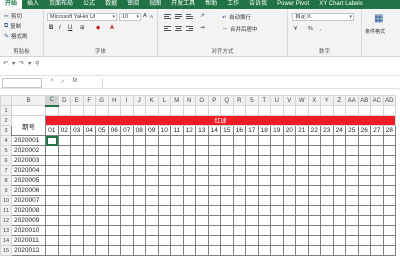 The height and width of the screenshot is (272, 400). What do you see at coordinates (364, 100) in the screenshot?
I see `column-header: AB` at bounding box center [364, 100].